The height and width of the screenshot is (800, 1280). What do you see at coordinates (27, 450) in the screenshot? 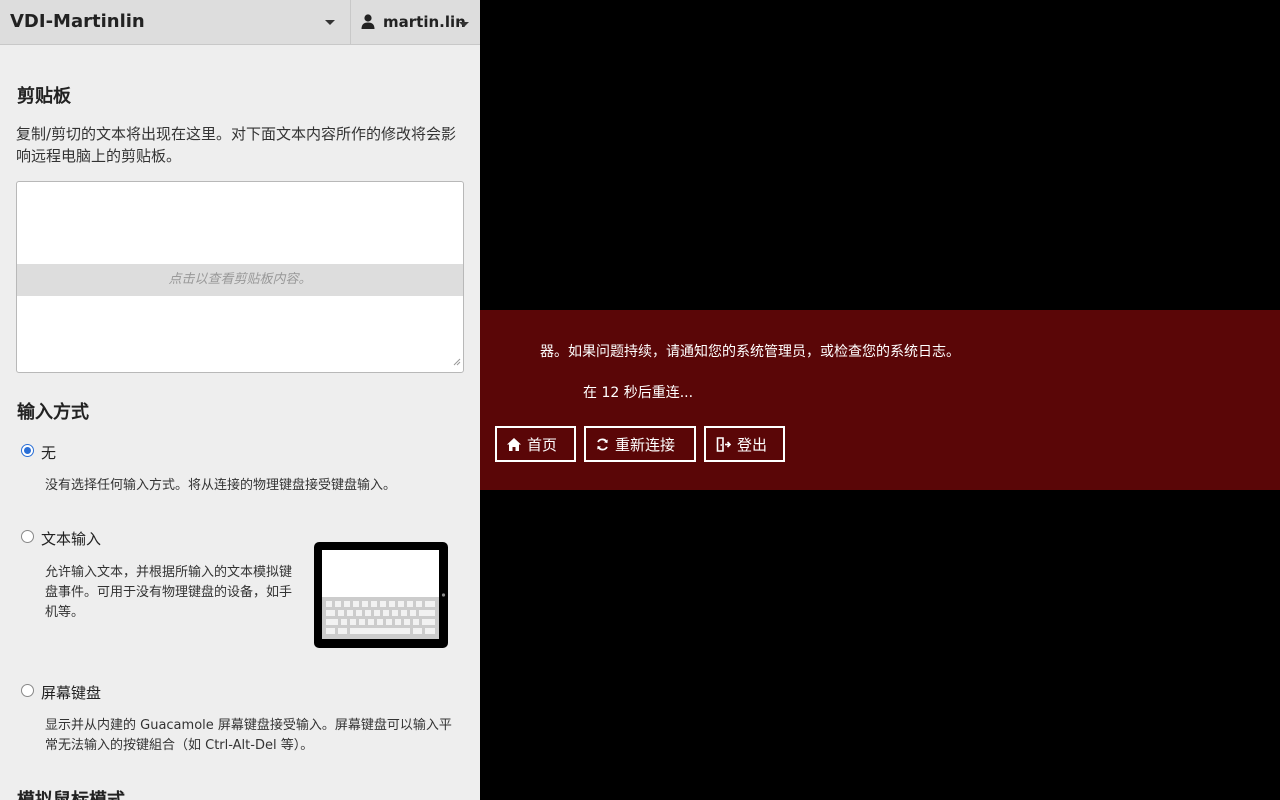
I see `radio-input-none` at bounding box center [27, 450].